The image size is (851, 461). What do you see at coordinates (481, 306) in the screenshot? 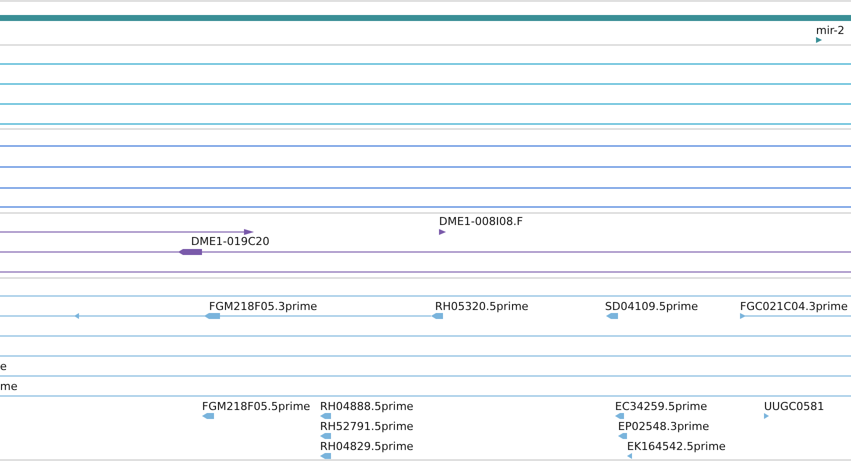
I see `feature-label: RH05320.5prime` at bounding box center [481, 306].